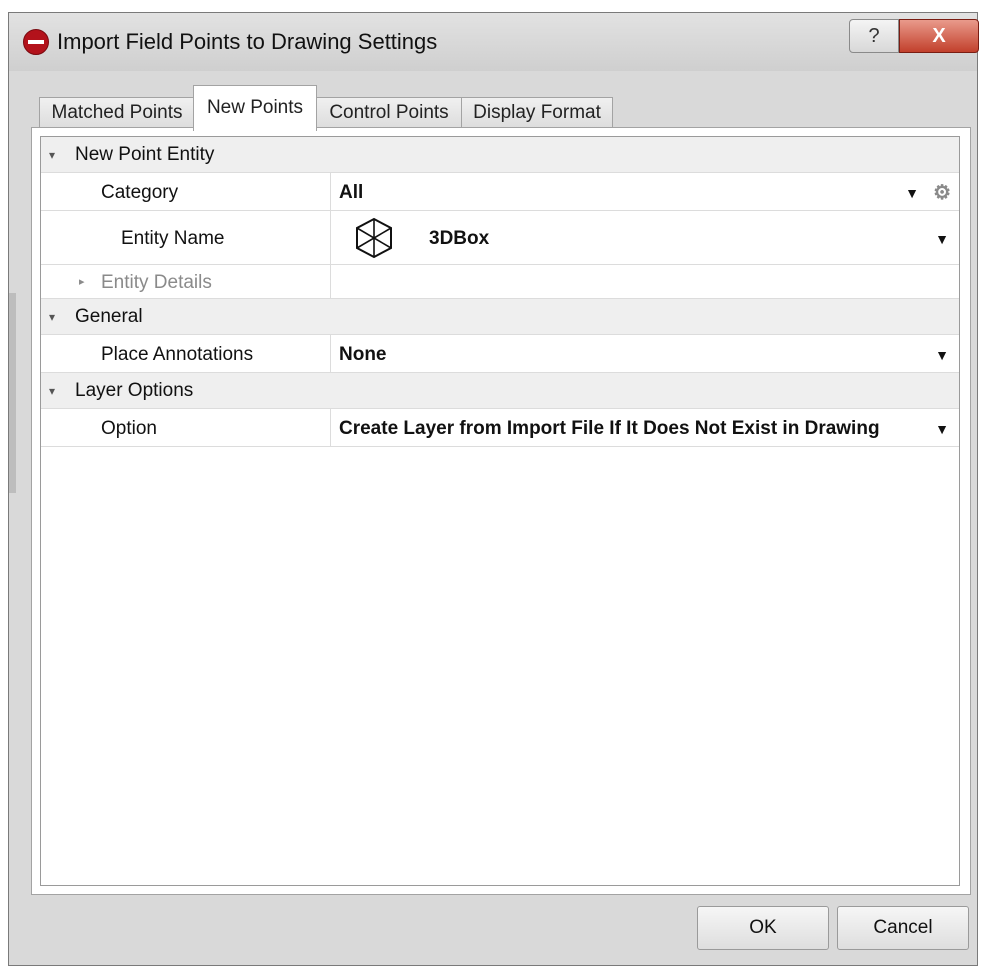  I want to click on category-label: General, so click(109, 316).